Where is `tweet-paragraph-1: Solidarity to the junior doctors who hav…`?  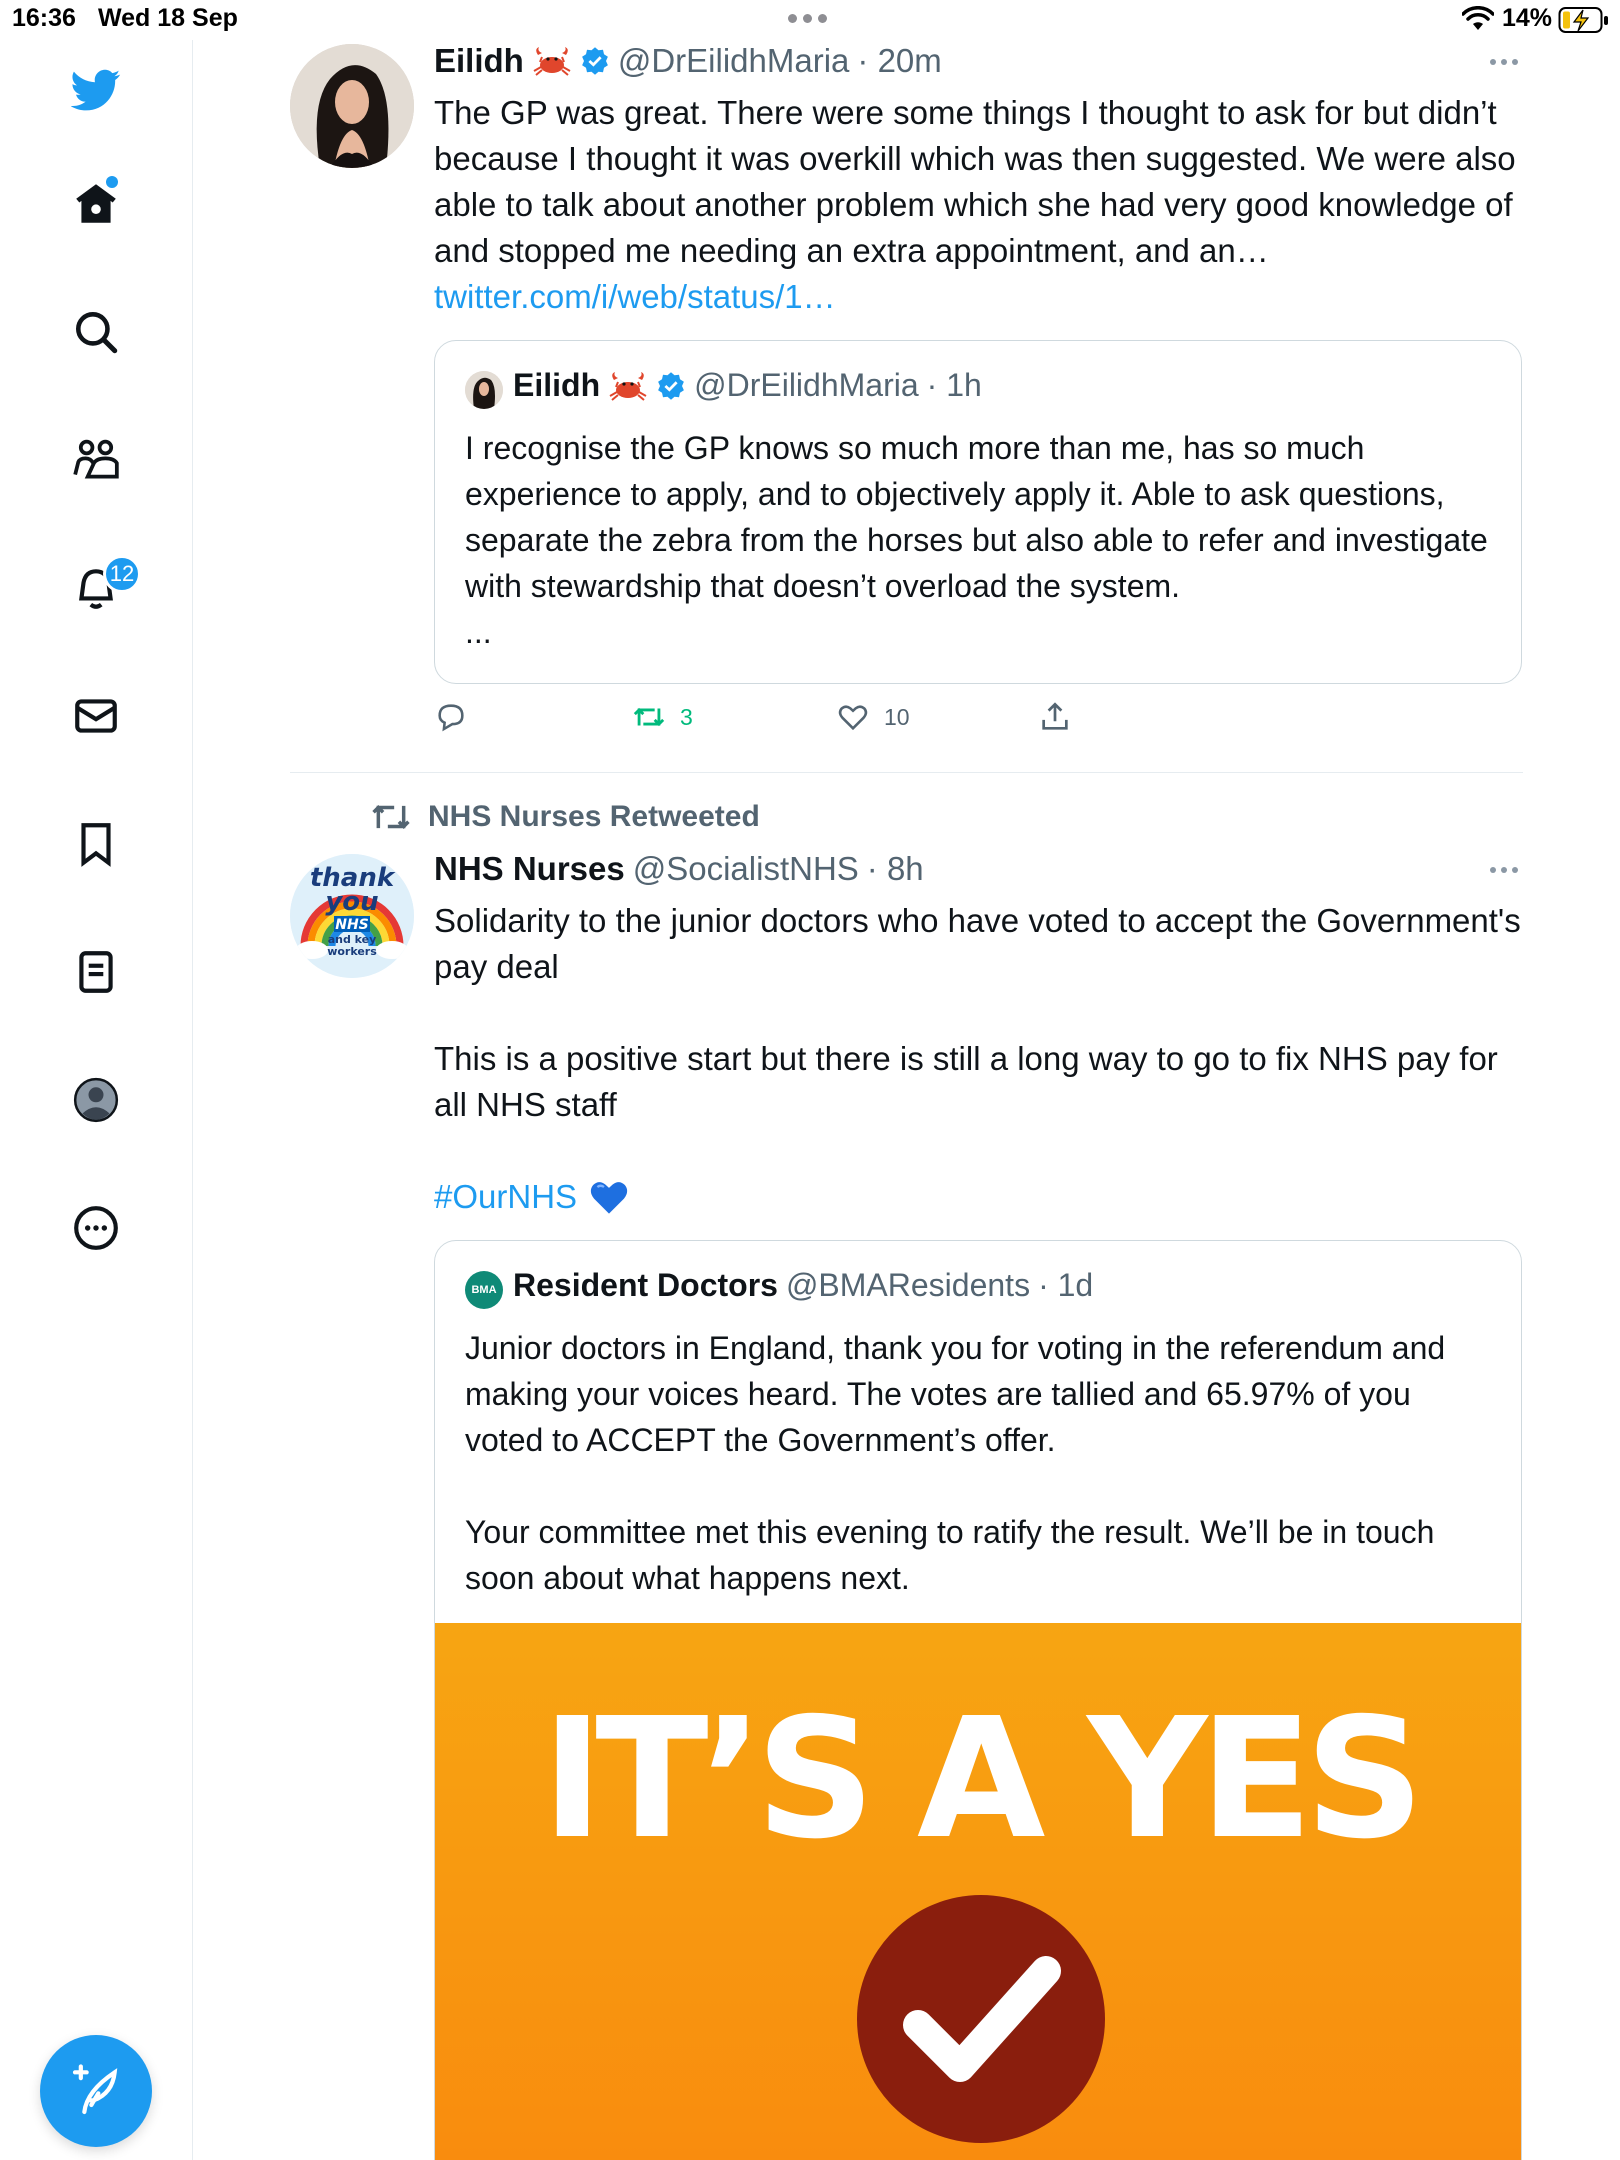 tweet-paragraph-1: Solidarity to the junior doctors who hav… is located at coordinates (977, 943).